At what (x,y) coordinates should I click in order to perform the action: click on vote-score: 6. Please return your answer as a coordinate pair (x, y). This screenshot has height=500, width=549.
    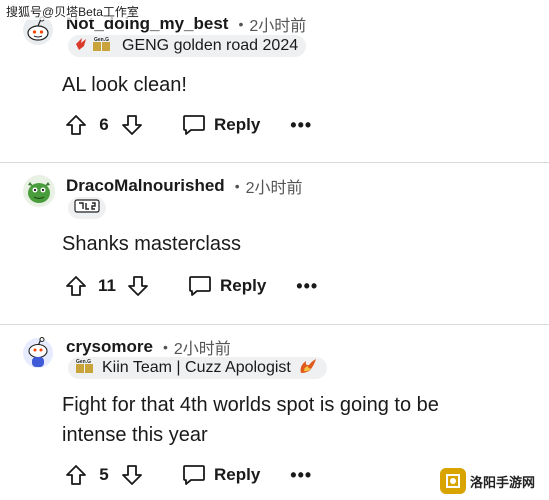
    Looking at the image, I should click on (104, 124).